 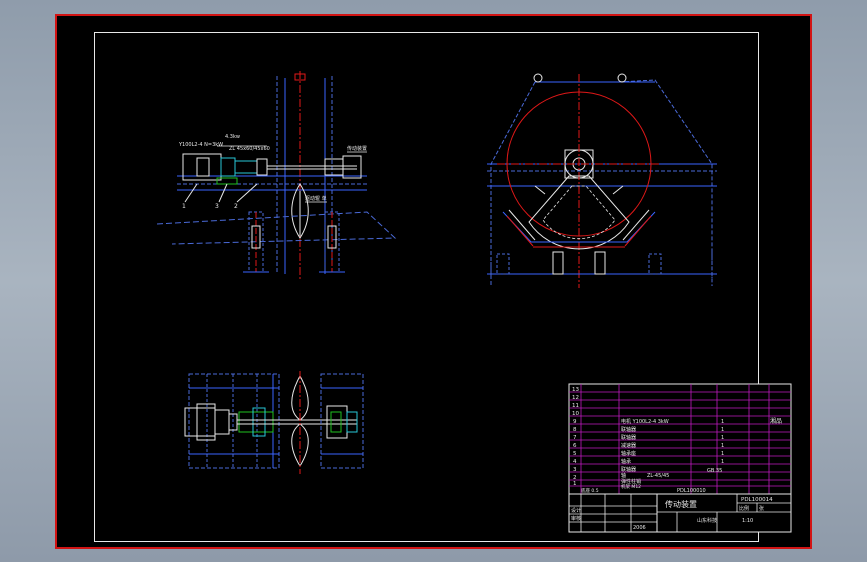 What do you see at coordinates (274, 422) in the screenshot?
I see `plan-view` at bounding box center [274, 422].